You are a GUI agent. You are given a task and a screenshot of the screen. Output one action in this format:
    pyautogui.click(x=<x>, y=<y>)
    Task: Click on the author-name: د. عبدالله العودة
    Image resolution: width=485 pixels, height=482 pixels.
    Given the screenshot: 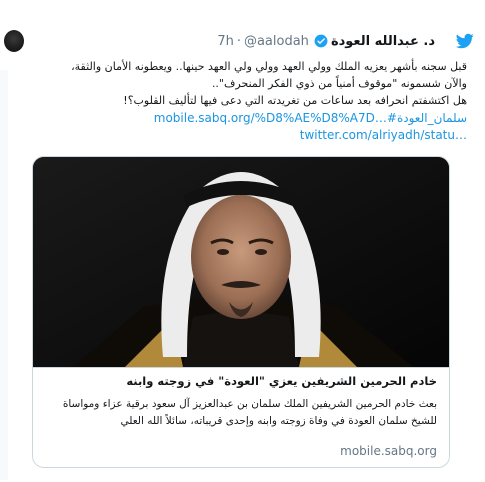 What is the action you would take?
    pyautogui.click(x=383, y=41)
    